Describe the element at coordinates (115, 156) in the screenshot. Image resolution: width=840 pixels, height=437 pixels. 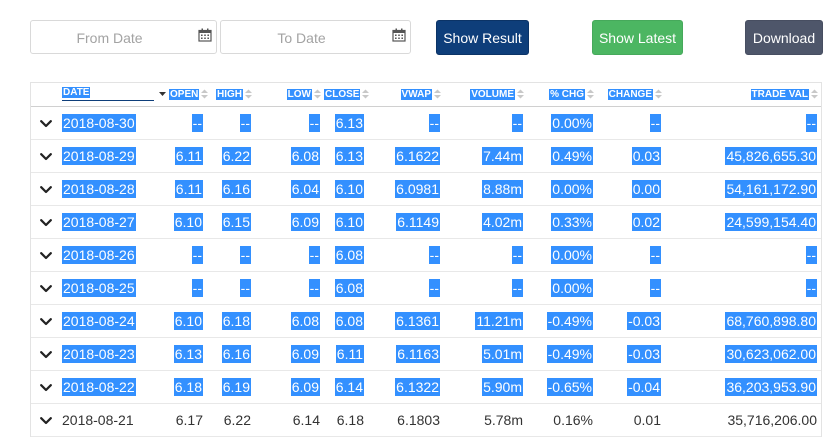
I see `cell-date: 2018-08-29` at that location.